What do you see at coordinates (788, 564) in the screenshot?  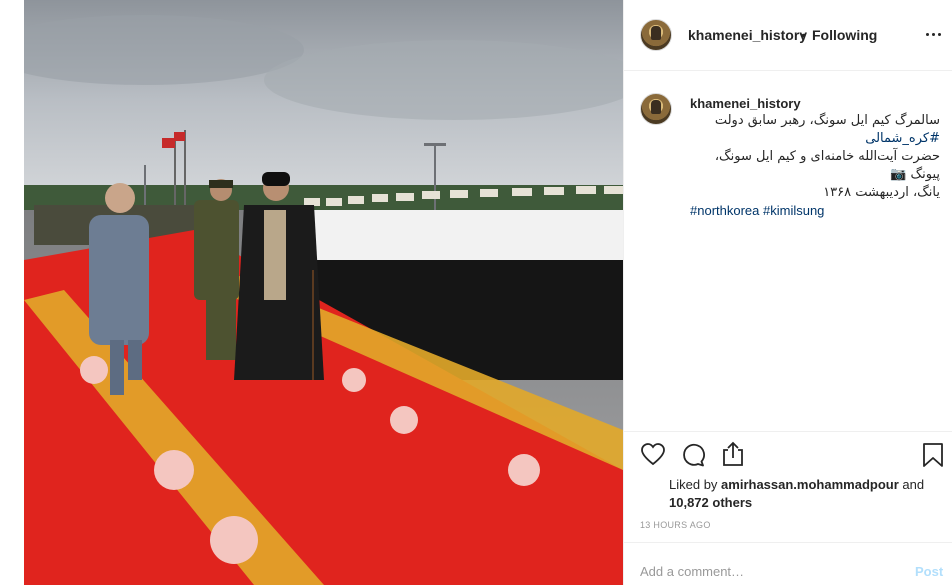 I see `comment-box: Add a comment… Post` at bounding box center [788, 564].